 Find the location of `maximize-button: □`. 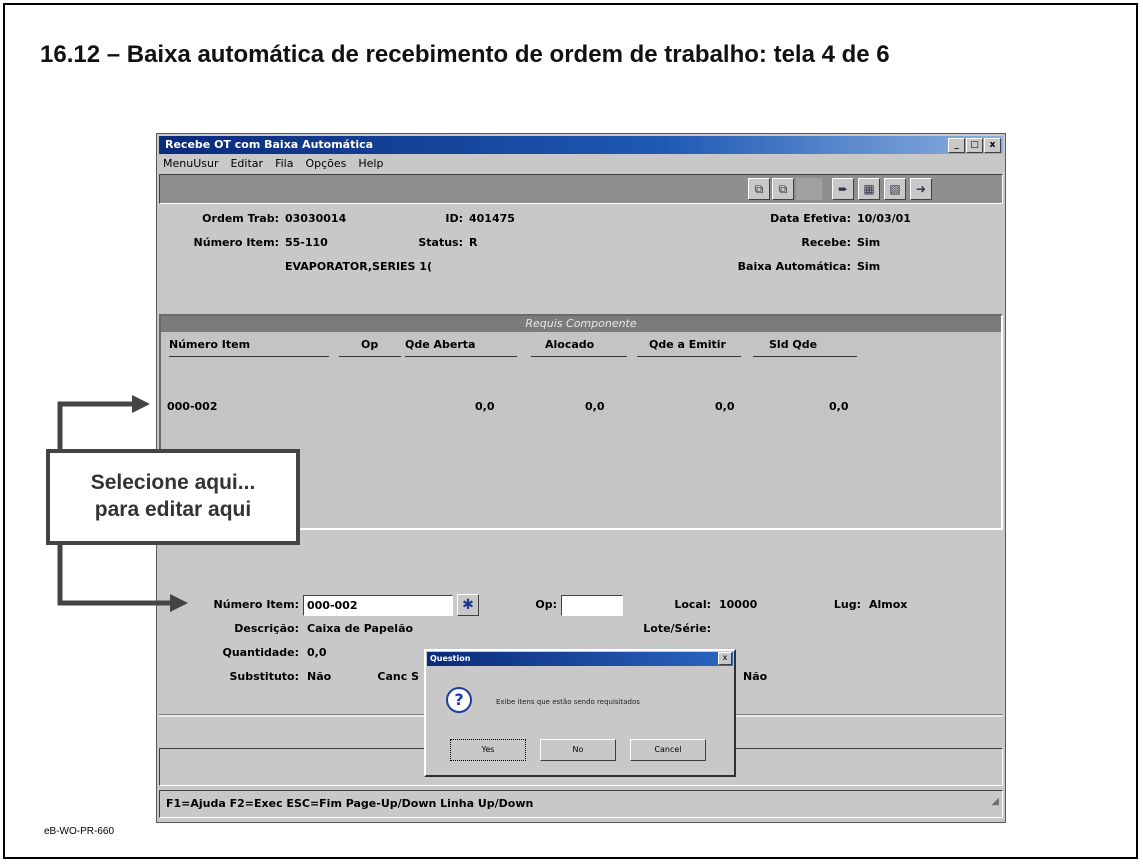

maximize-button: □ is located at coordinates (974, 145).